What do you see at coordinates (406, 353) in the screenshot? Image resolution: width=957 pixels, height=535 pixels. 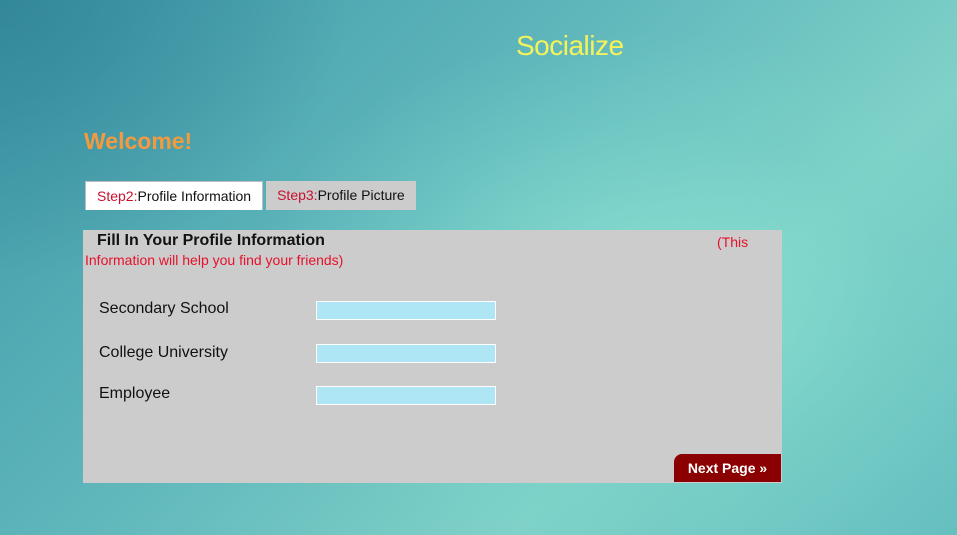 I see `college-university-input` at bounding box center [406, 353].